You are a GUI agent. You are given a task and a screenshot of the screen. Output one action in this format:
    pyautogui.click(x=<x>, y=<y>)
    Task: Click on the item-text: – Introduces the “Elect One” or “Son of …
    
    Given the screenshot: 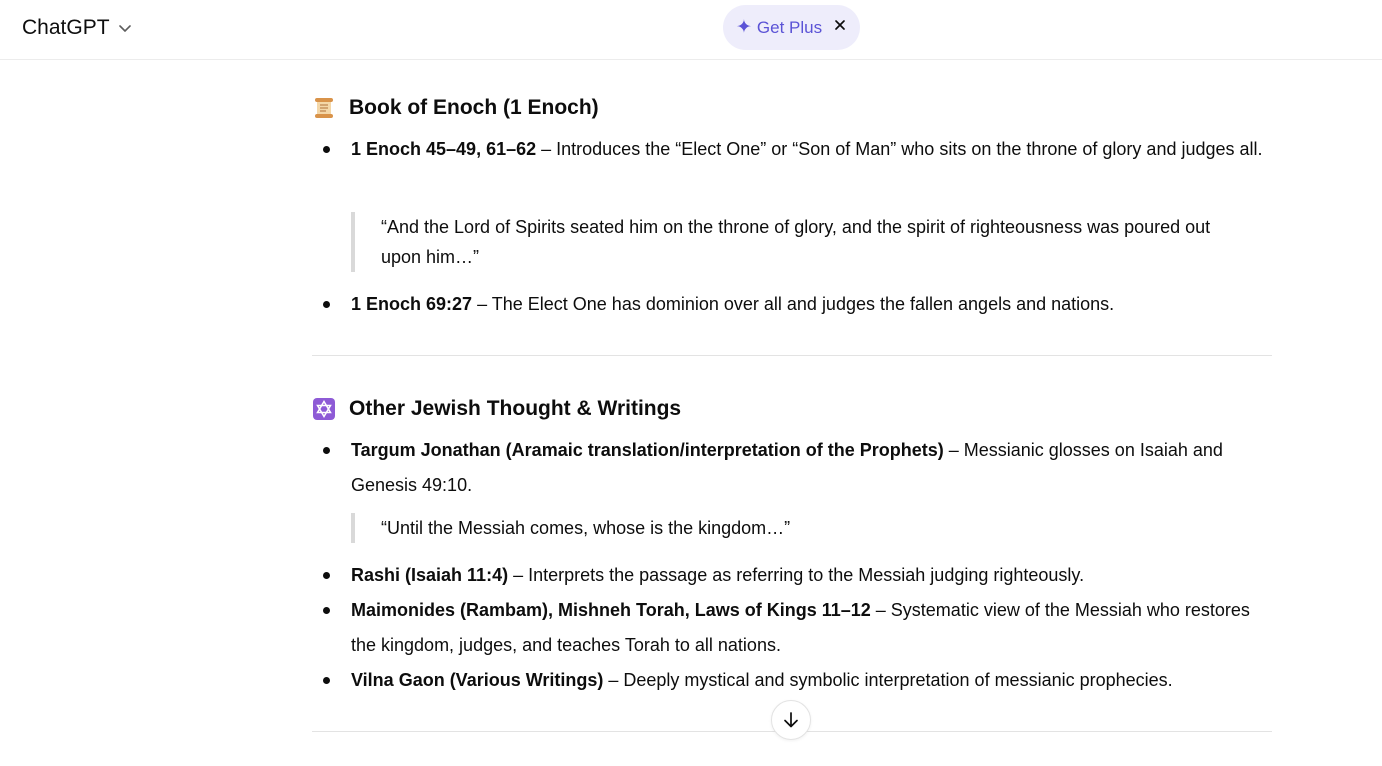 What is the action you would take?
    pyautogui.click(x=899, y=149)
    